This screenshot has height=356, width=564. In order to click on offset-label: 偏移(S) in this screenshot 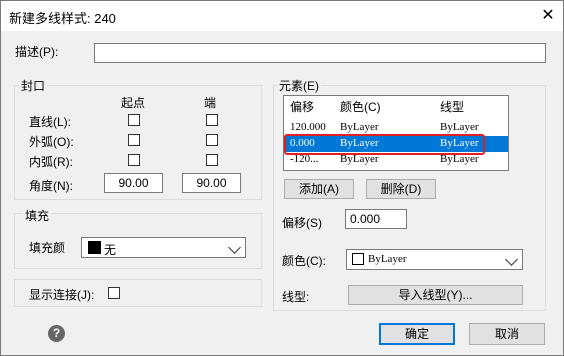, I will do `click(302, 223)`.